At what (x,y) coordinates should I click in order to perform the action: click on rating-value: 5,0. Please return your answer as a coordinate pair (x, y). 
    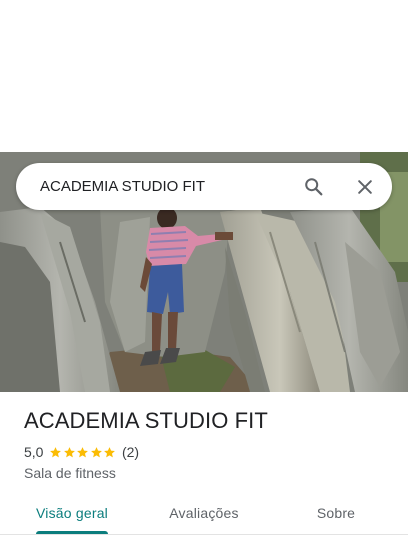
    Looking at the image, I should click on (34, 452).